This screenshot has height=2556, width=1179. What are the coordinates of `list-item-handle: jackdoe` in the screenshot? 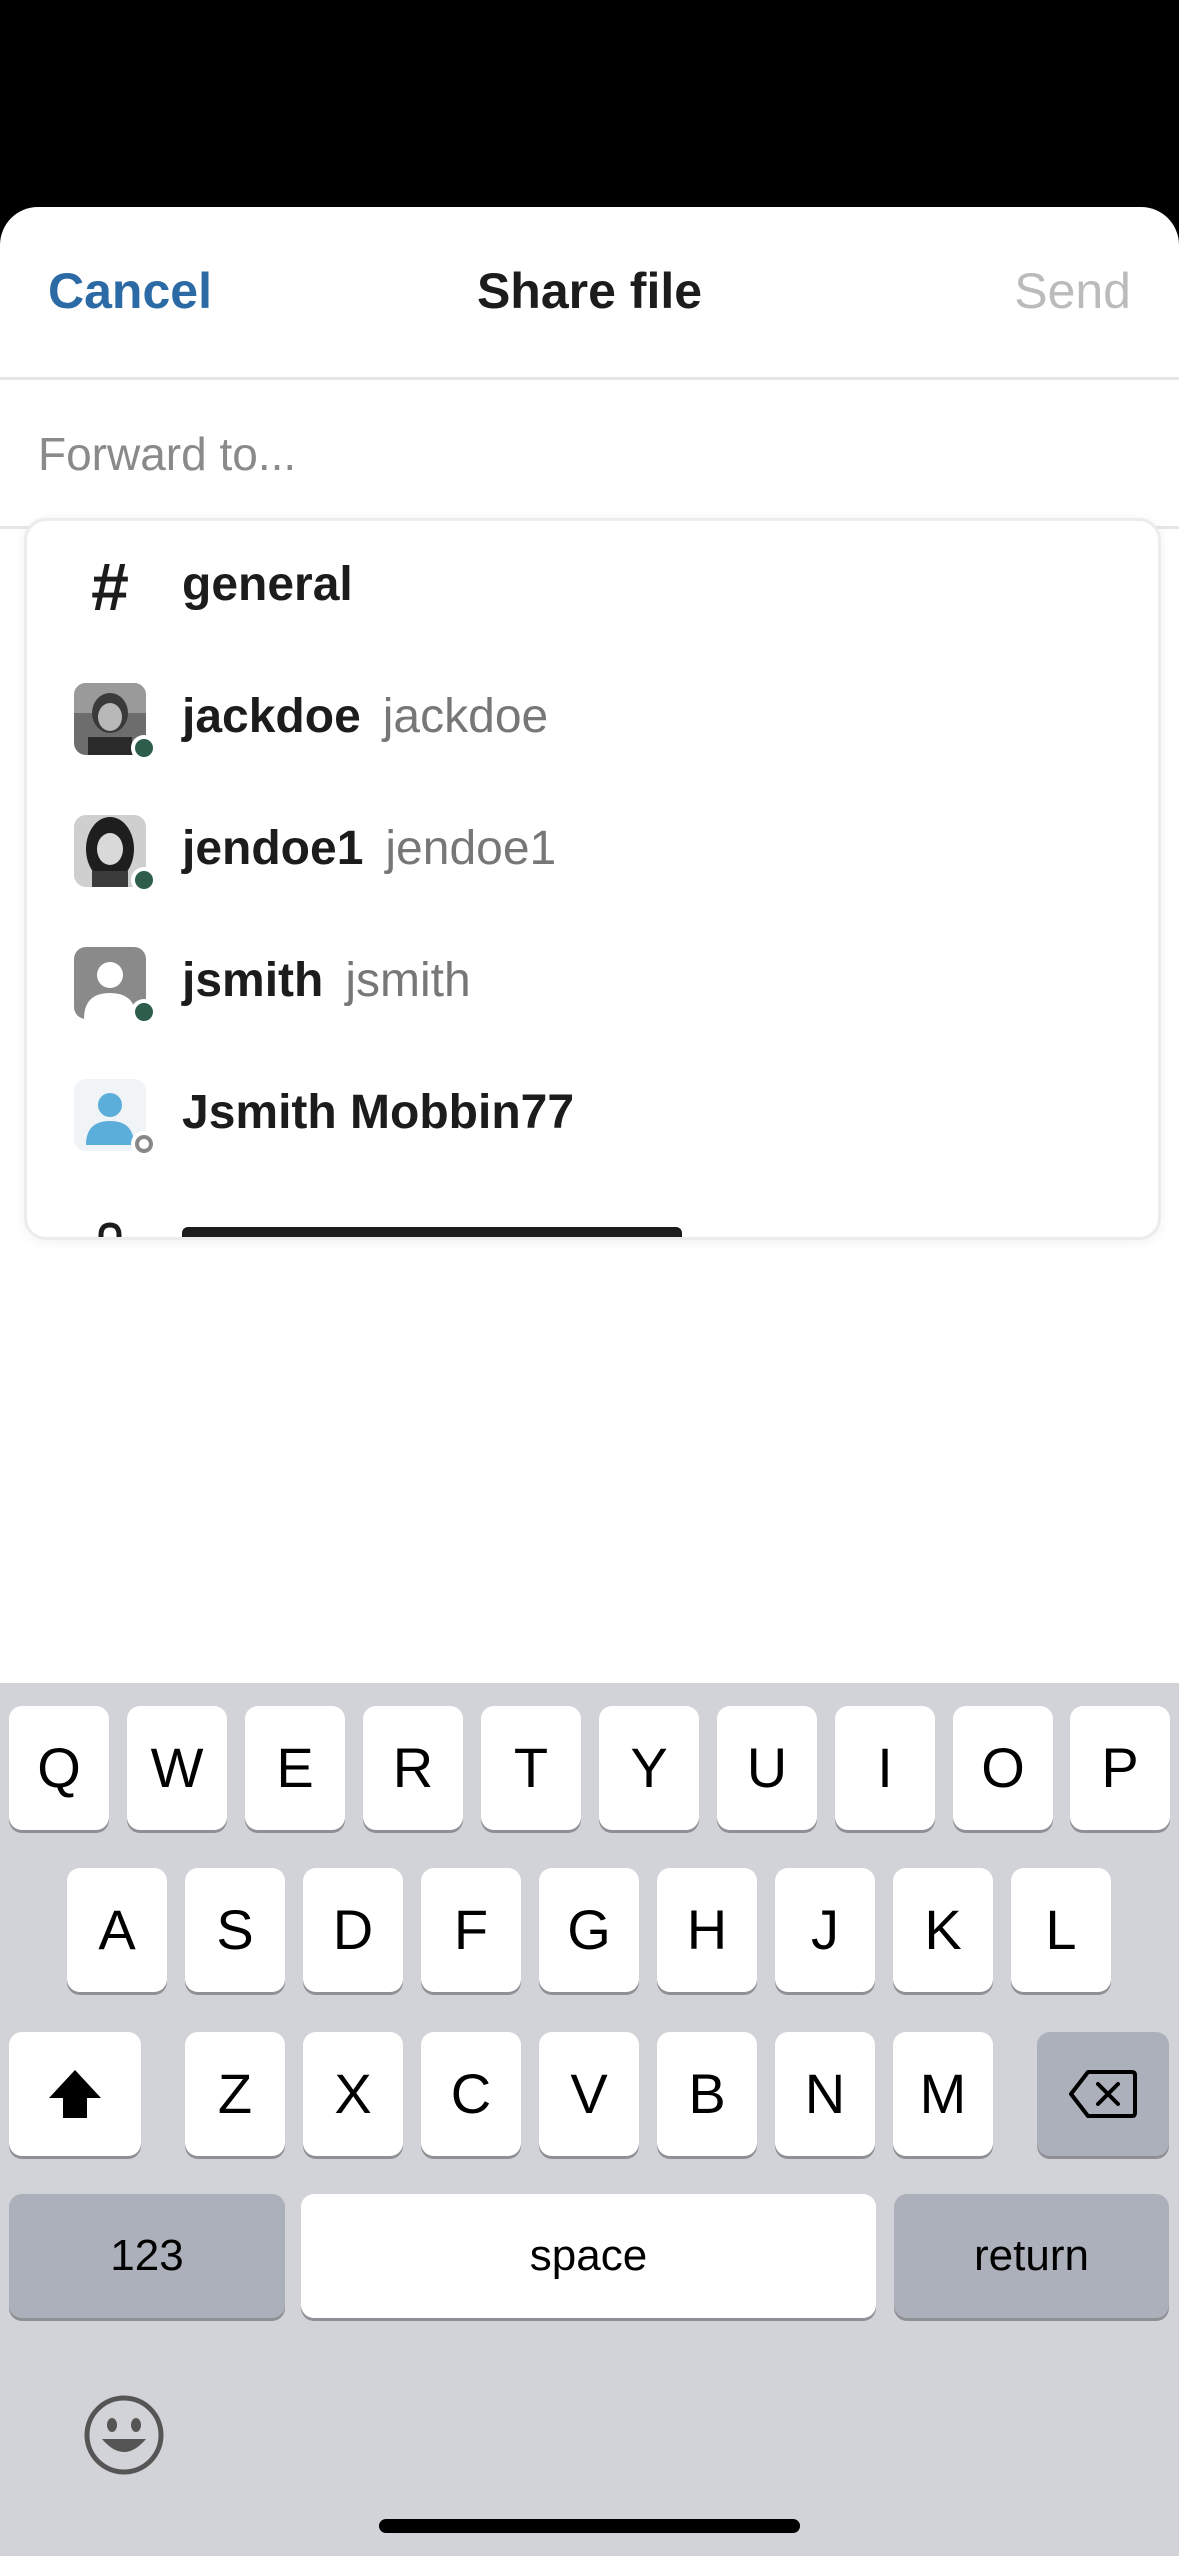 It's located at (465, 716).